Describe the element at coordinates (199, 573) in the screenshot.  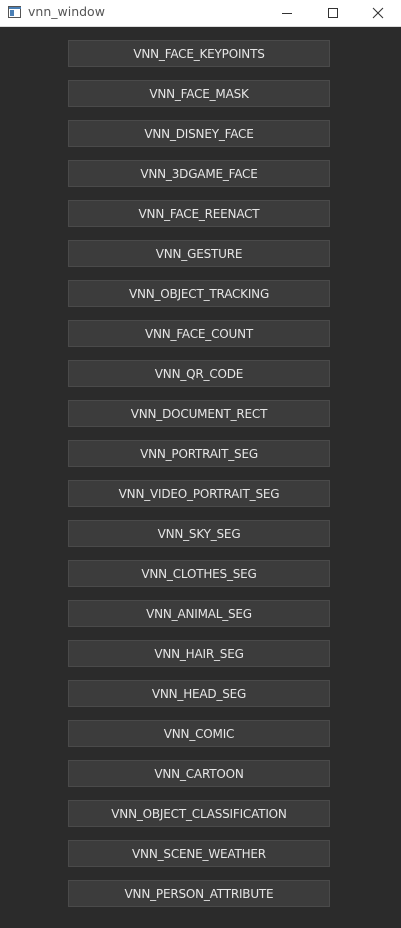
I see `feature-button-vnn-clothes-seg: VNN_CLOTHES_SEG` at that location.